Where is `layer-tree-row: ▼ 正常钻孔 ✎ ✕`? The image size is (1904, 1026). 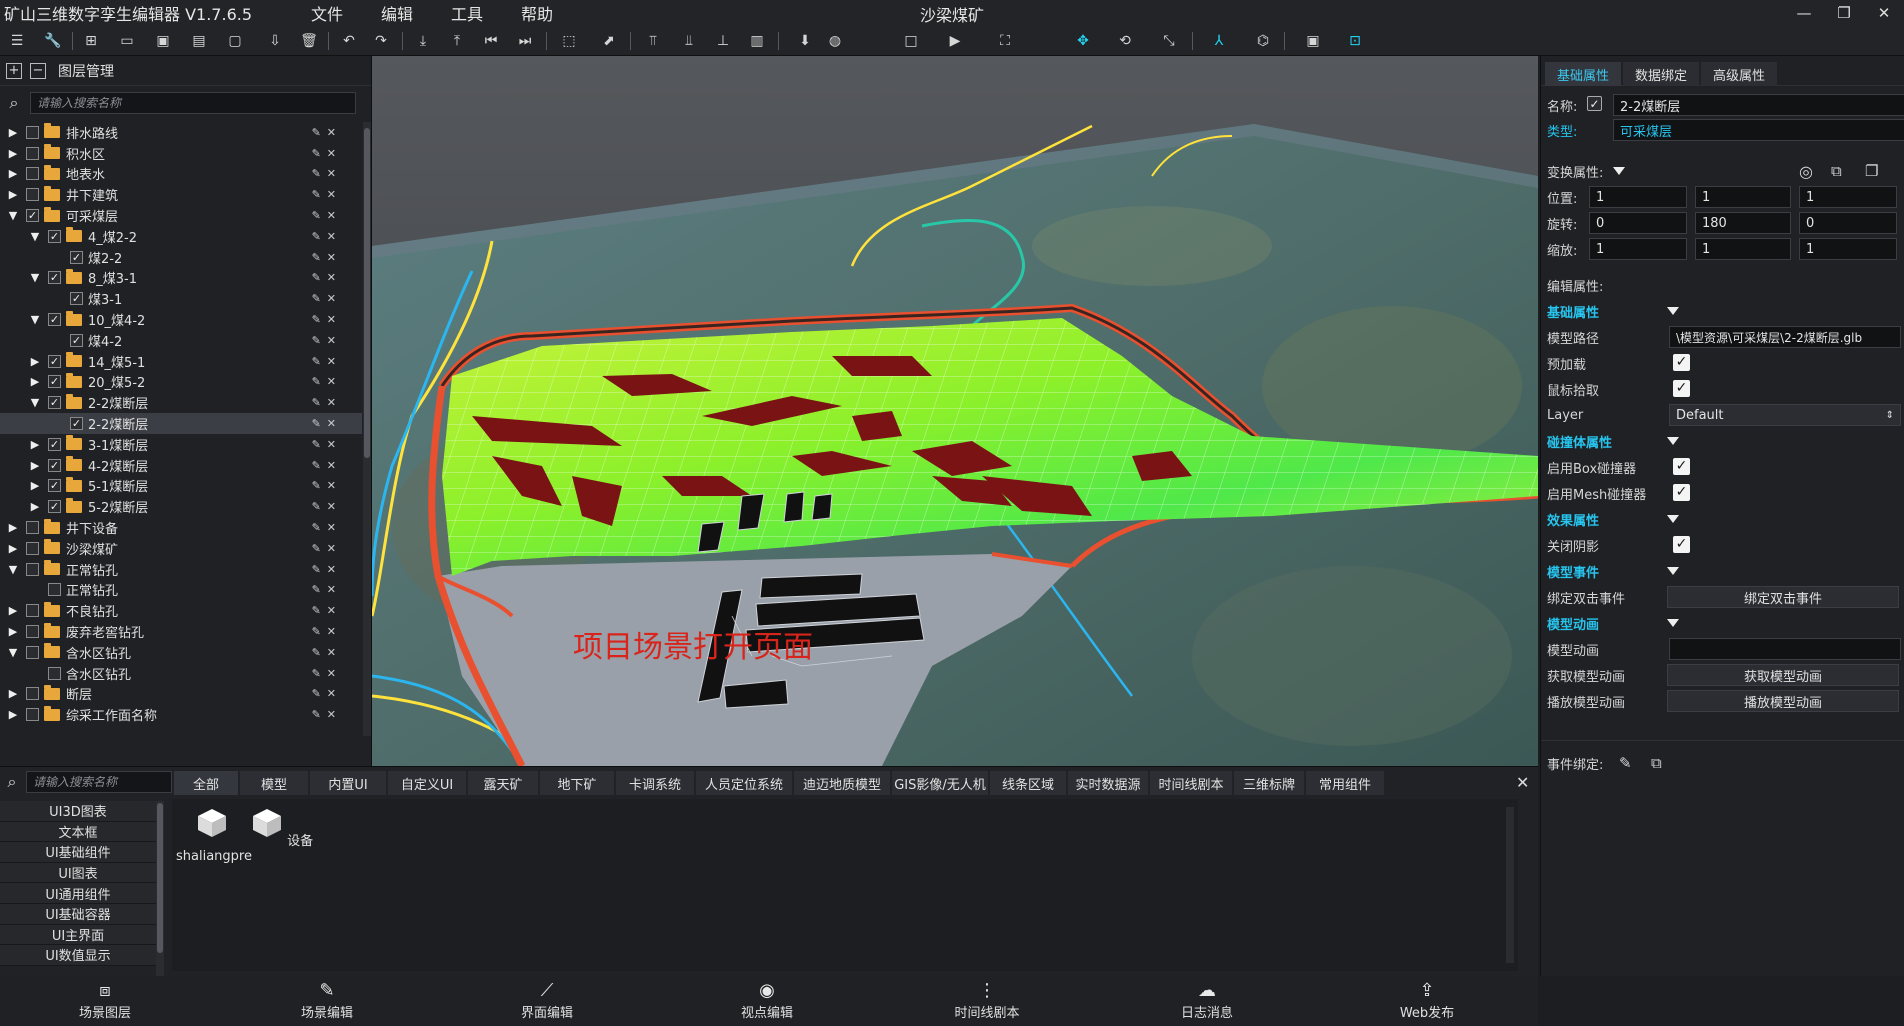 layer-tree-row: ▼ 正常钻孔 ✎ ✕ is located at coordinates (181, 569).